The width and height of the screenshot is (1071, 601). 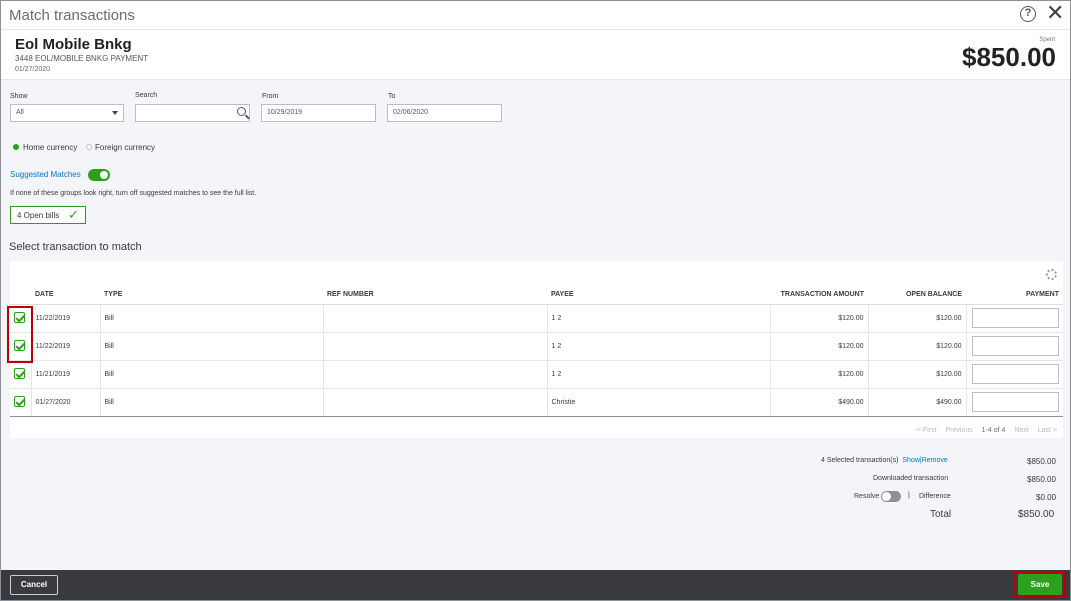 What do you see at coordinates (73, 214) in the screenshot?
I see `checkmark-icon: ✓` at bounding box center [73, 214].